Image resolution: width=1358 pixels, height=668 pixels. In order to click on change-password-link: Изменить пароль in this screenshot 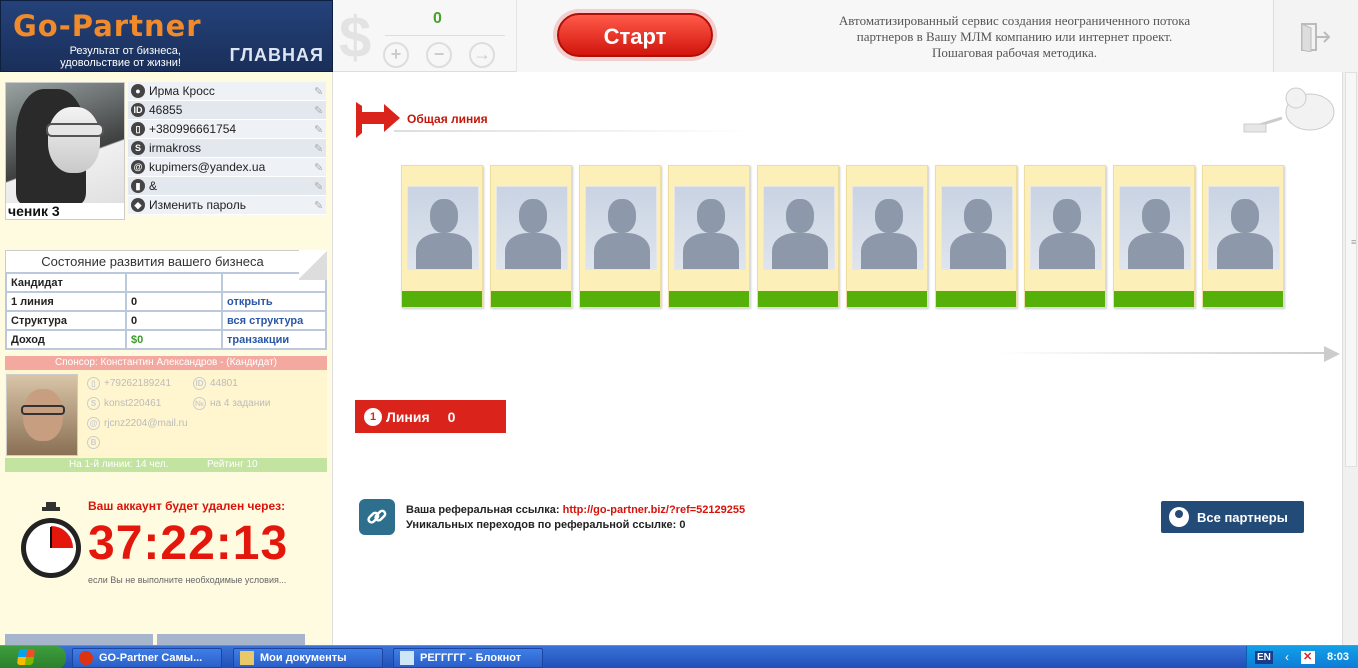, I will do `click(231, 205)`.